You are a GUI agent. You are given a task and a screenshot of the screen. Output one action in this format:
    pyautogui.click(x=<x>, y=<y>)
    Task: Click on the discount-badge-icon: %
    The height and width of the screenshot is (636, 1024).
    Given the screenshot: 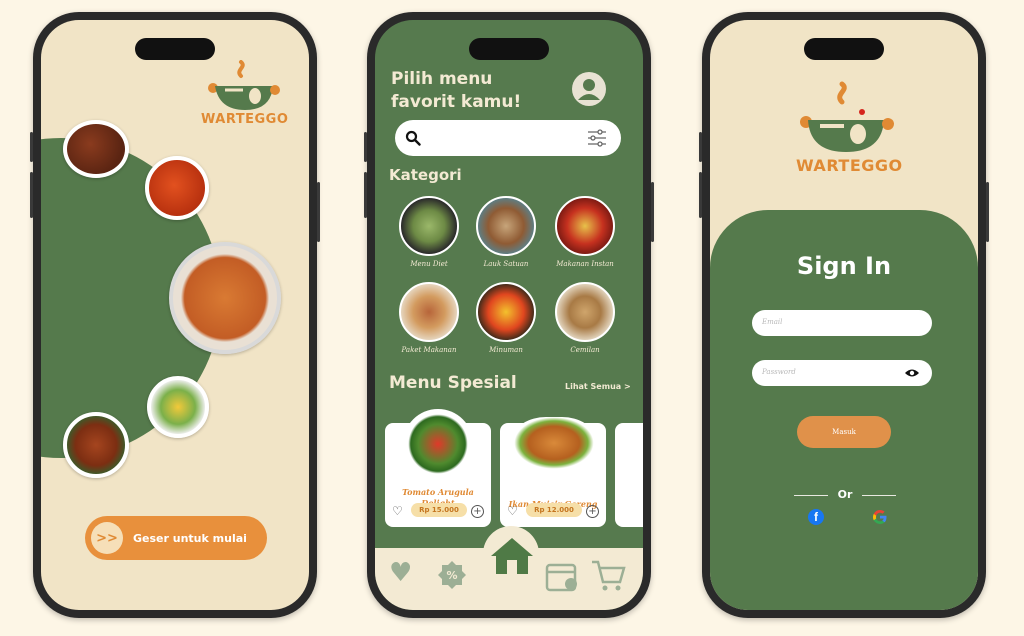 What is the action you would take?
    pyautogui.click(x=452, y=575)
    